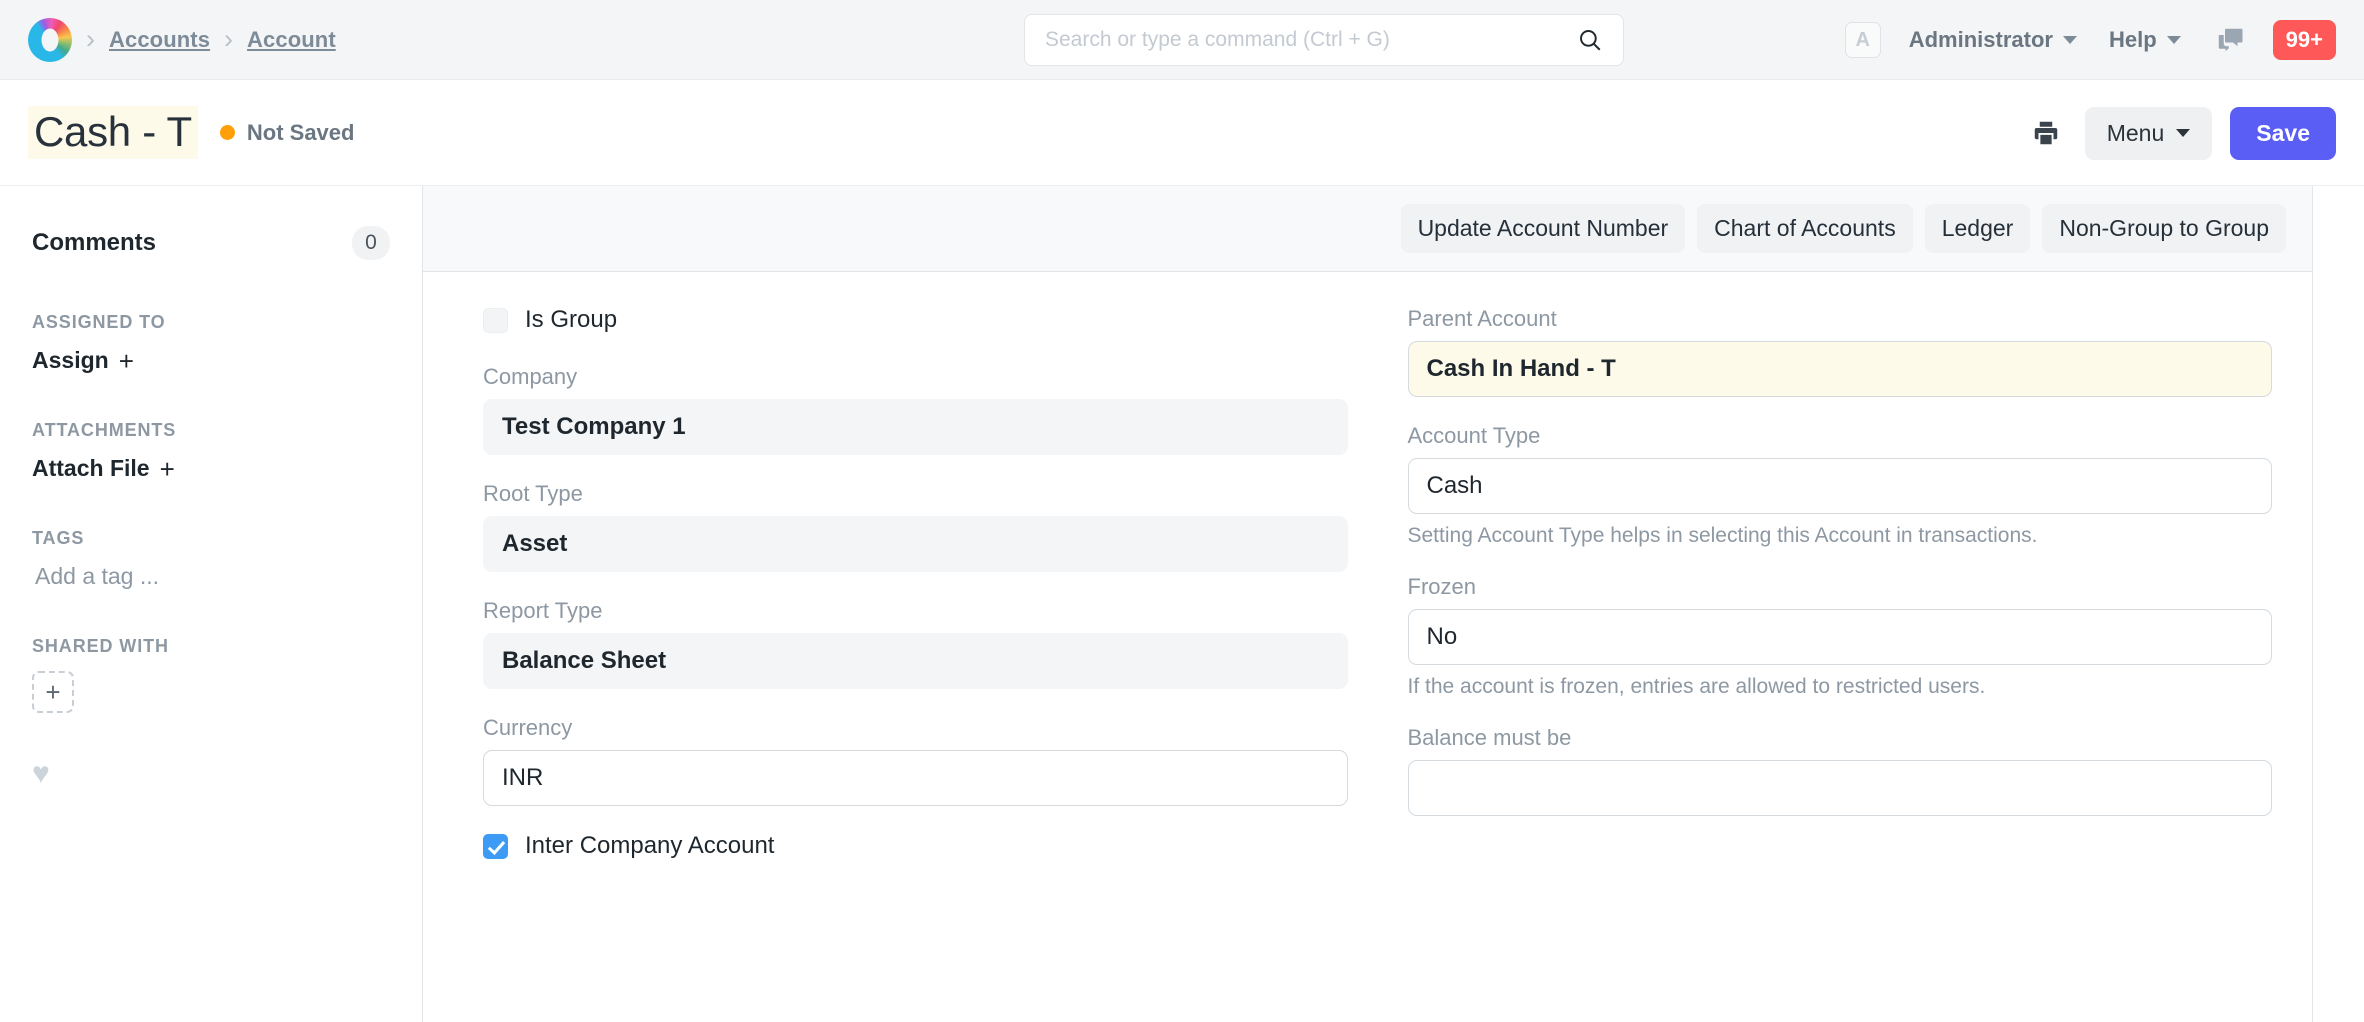  I want to click on currency-input: INR, so click(915, 778).